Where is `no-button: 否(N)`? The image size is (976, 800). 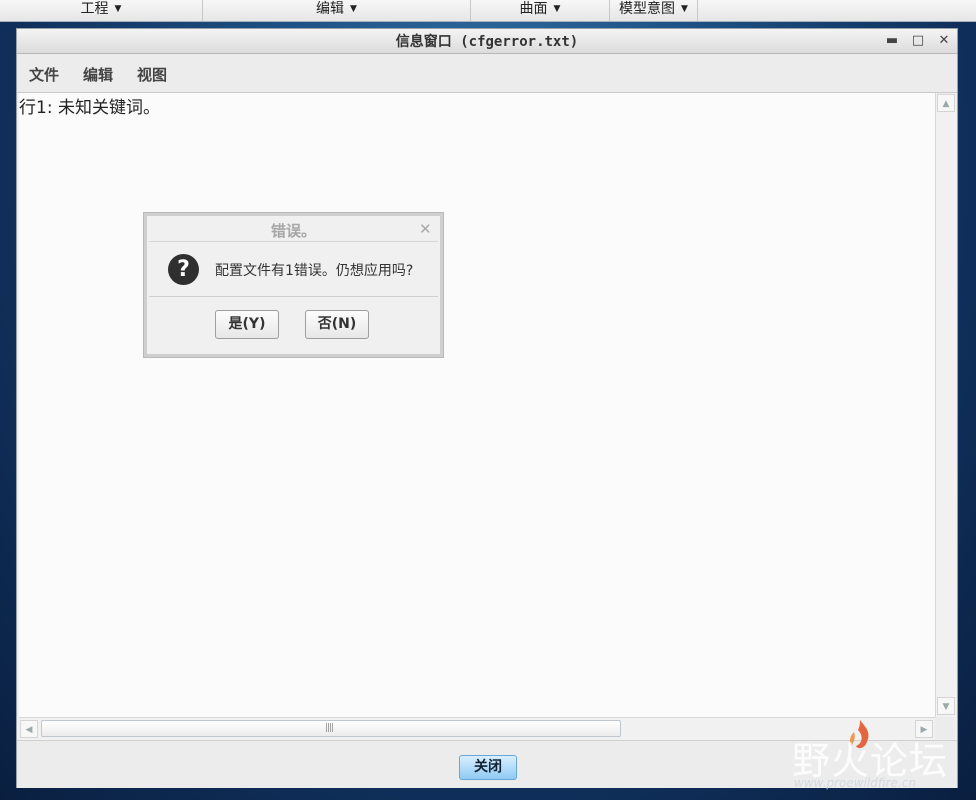
no-button: 否(N) is located at coordinates (337, 324).